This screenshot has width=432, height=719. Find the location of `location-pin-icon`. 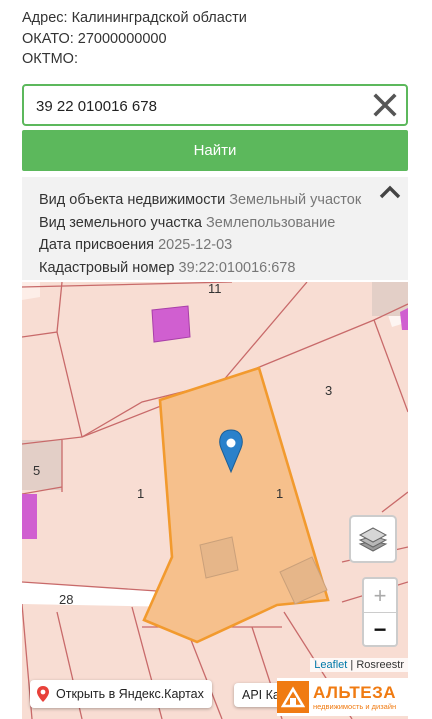

location-pin-icon is located at coordinates (43, 694).